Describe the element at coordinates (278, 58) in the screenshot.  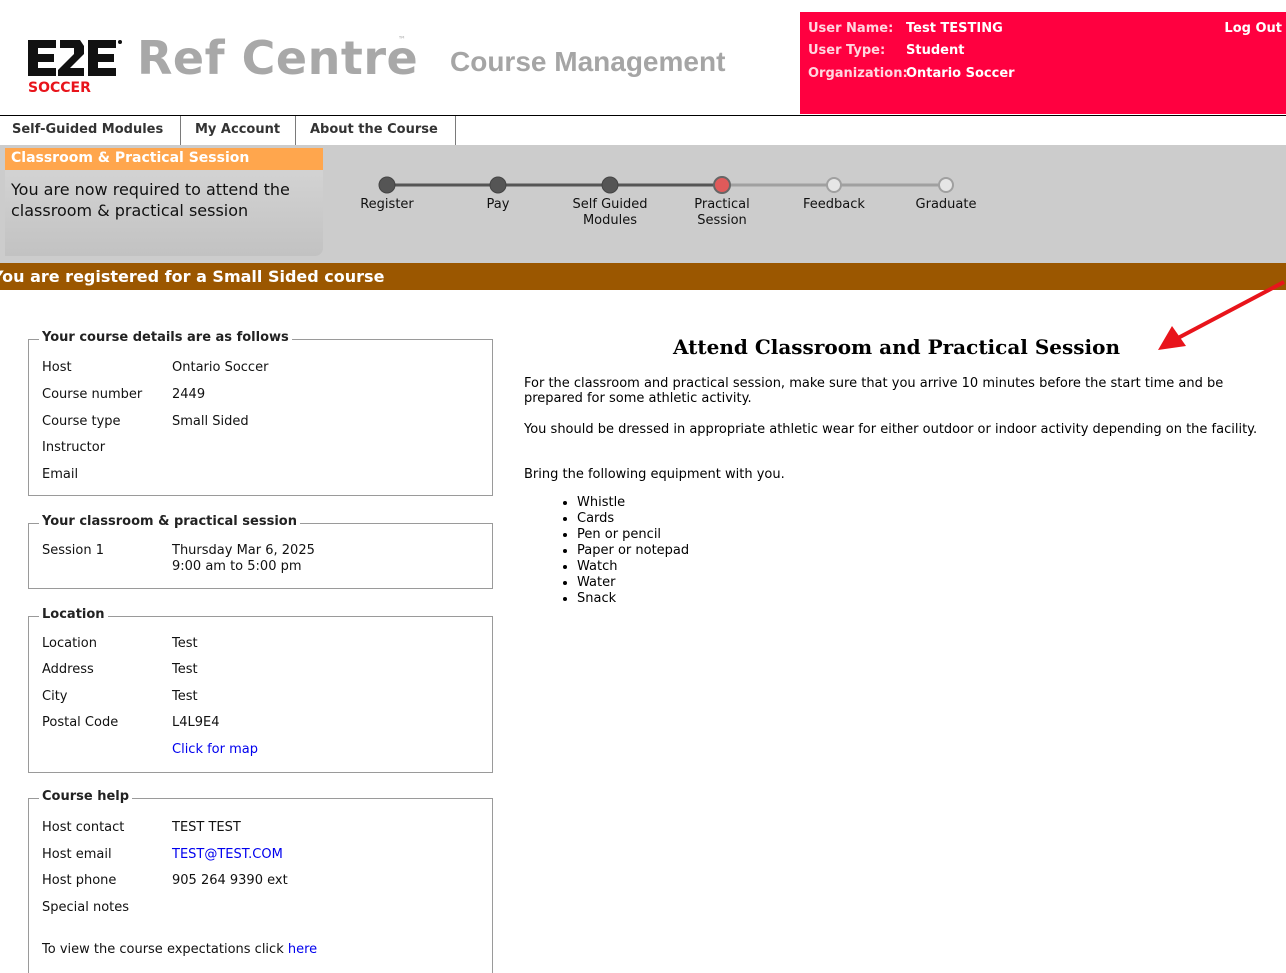
I see `brand-title: Ref Centre` at that location.